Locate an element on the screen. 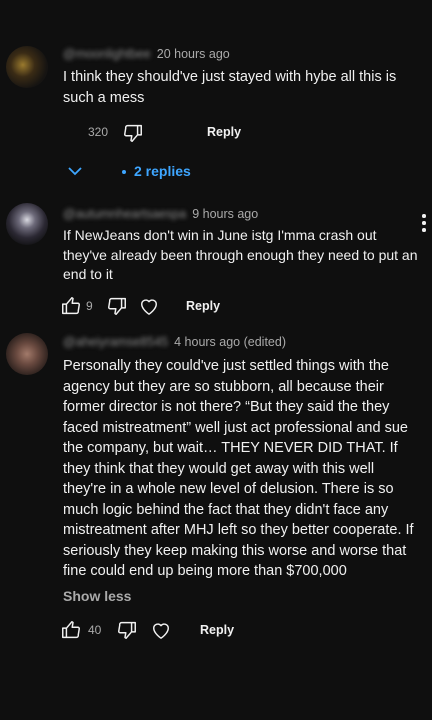 Image resolution: width=432 pixels, height=720 pixels. comment-meta: @aheiyramse8545 4 hours ago (edited) is located at coordinates (174, 342).